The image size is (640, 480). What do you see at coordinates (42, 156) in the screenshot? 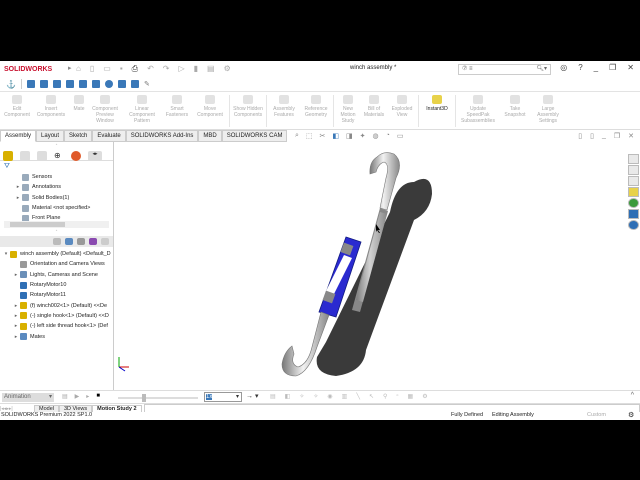
I see `configurationmanager-tab-icon` at bounding box center [42, 156].